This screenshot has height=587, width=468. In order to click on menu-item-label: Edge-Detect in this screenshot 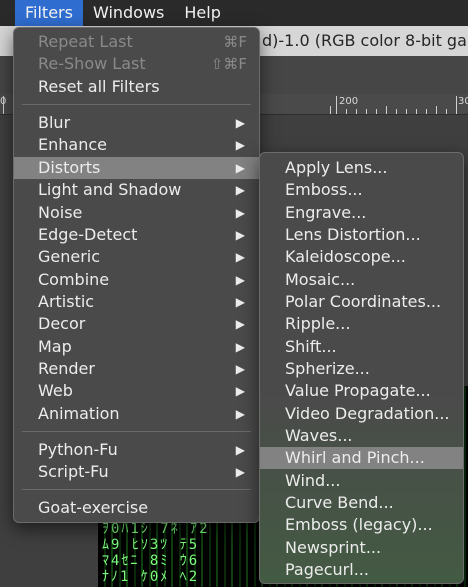, I will do `click(88, 234)`.